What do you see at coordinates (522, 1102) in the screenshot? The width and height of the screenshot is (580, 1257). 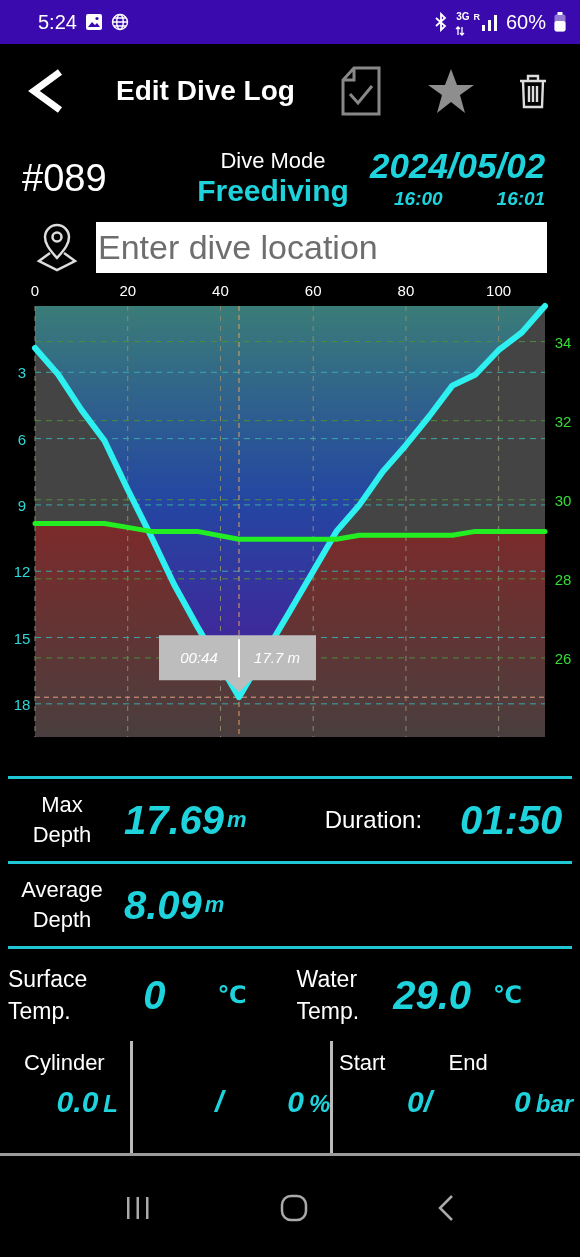 I see `end-pressure-value: 0` at bounding box center [522, 1102].